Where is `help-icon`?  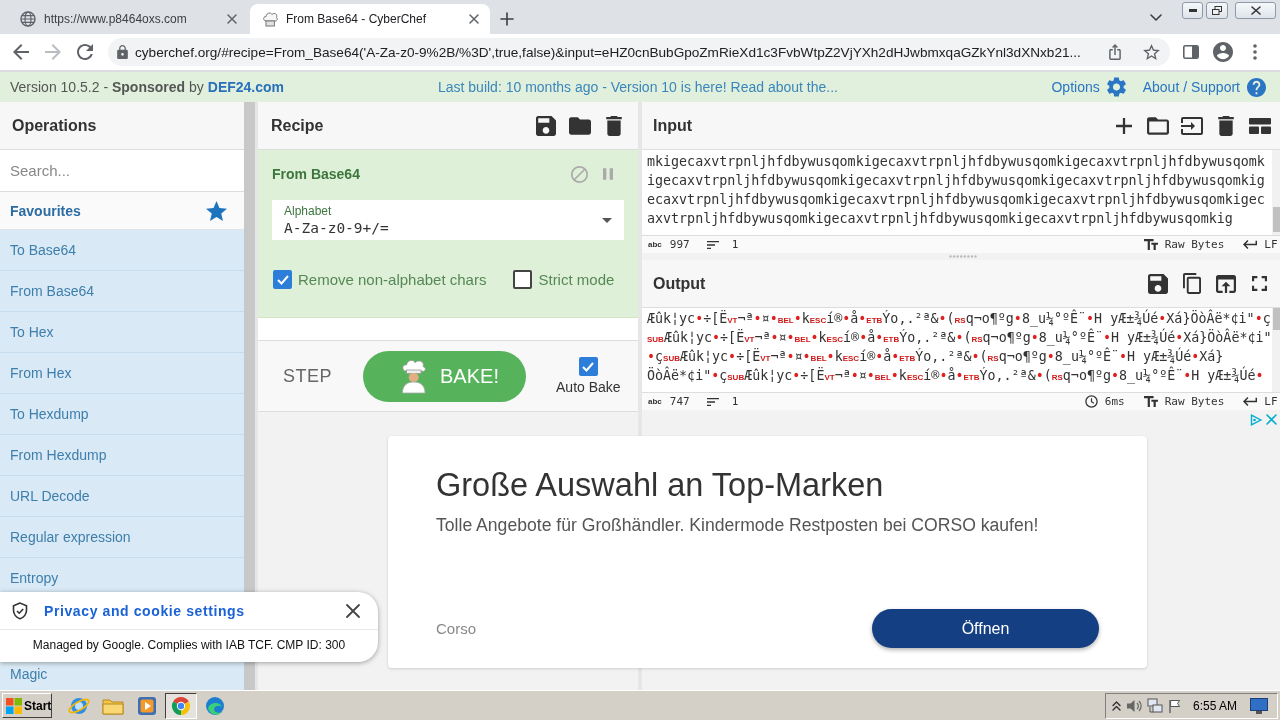 help-icon is located at coordinates (1256, 87).